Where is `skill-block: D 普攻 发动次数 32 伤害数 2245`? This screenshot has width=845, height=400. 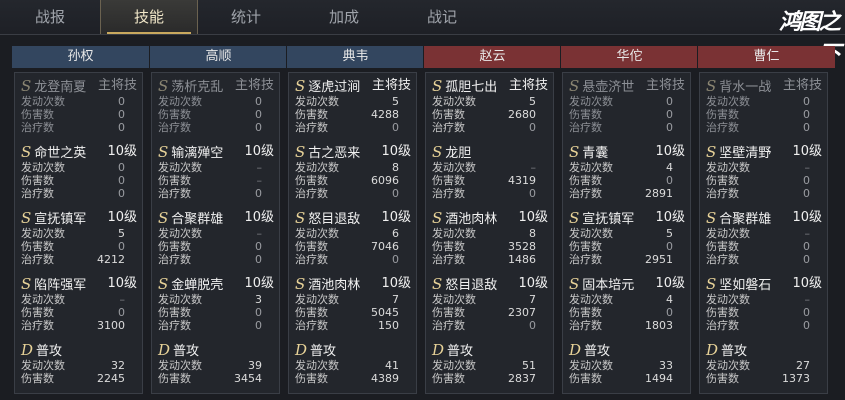 skill-block: D 普攻 发动次数 32 伤害数 2245 is located at coordinates (80, 363).